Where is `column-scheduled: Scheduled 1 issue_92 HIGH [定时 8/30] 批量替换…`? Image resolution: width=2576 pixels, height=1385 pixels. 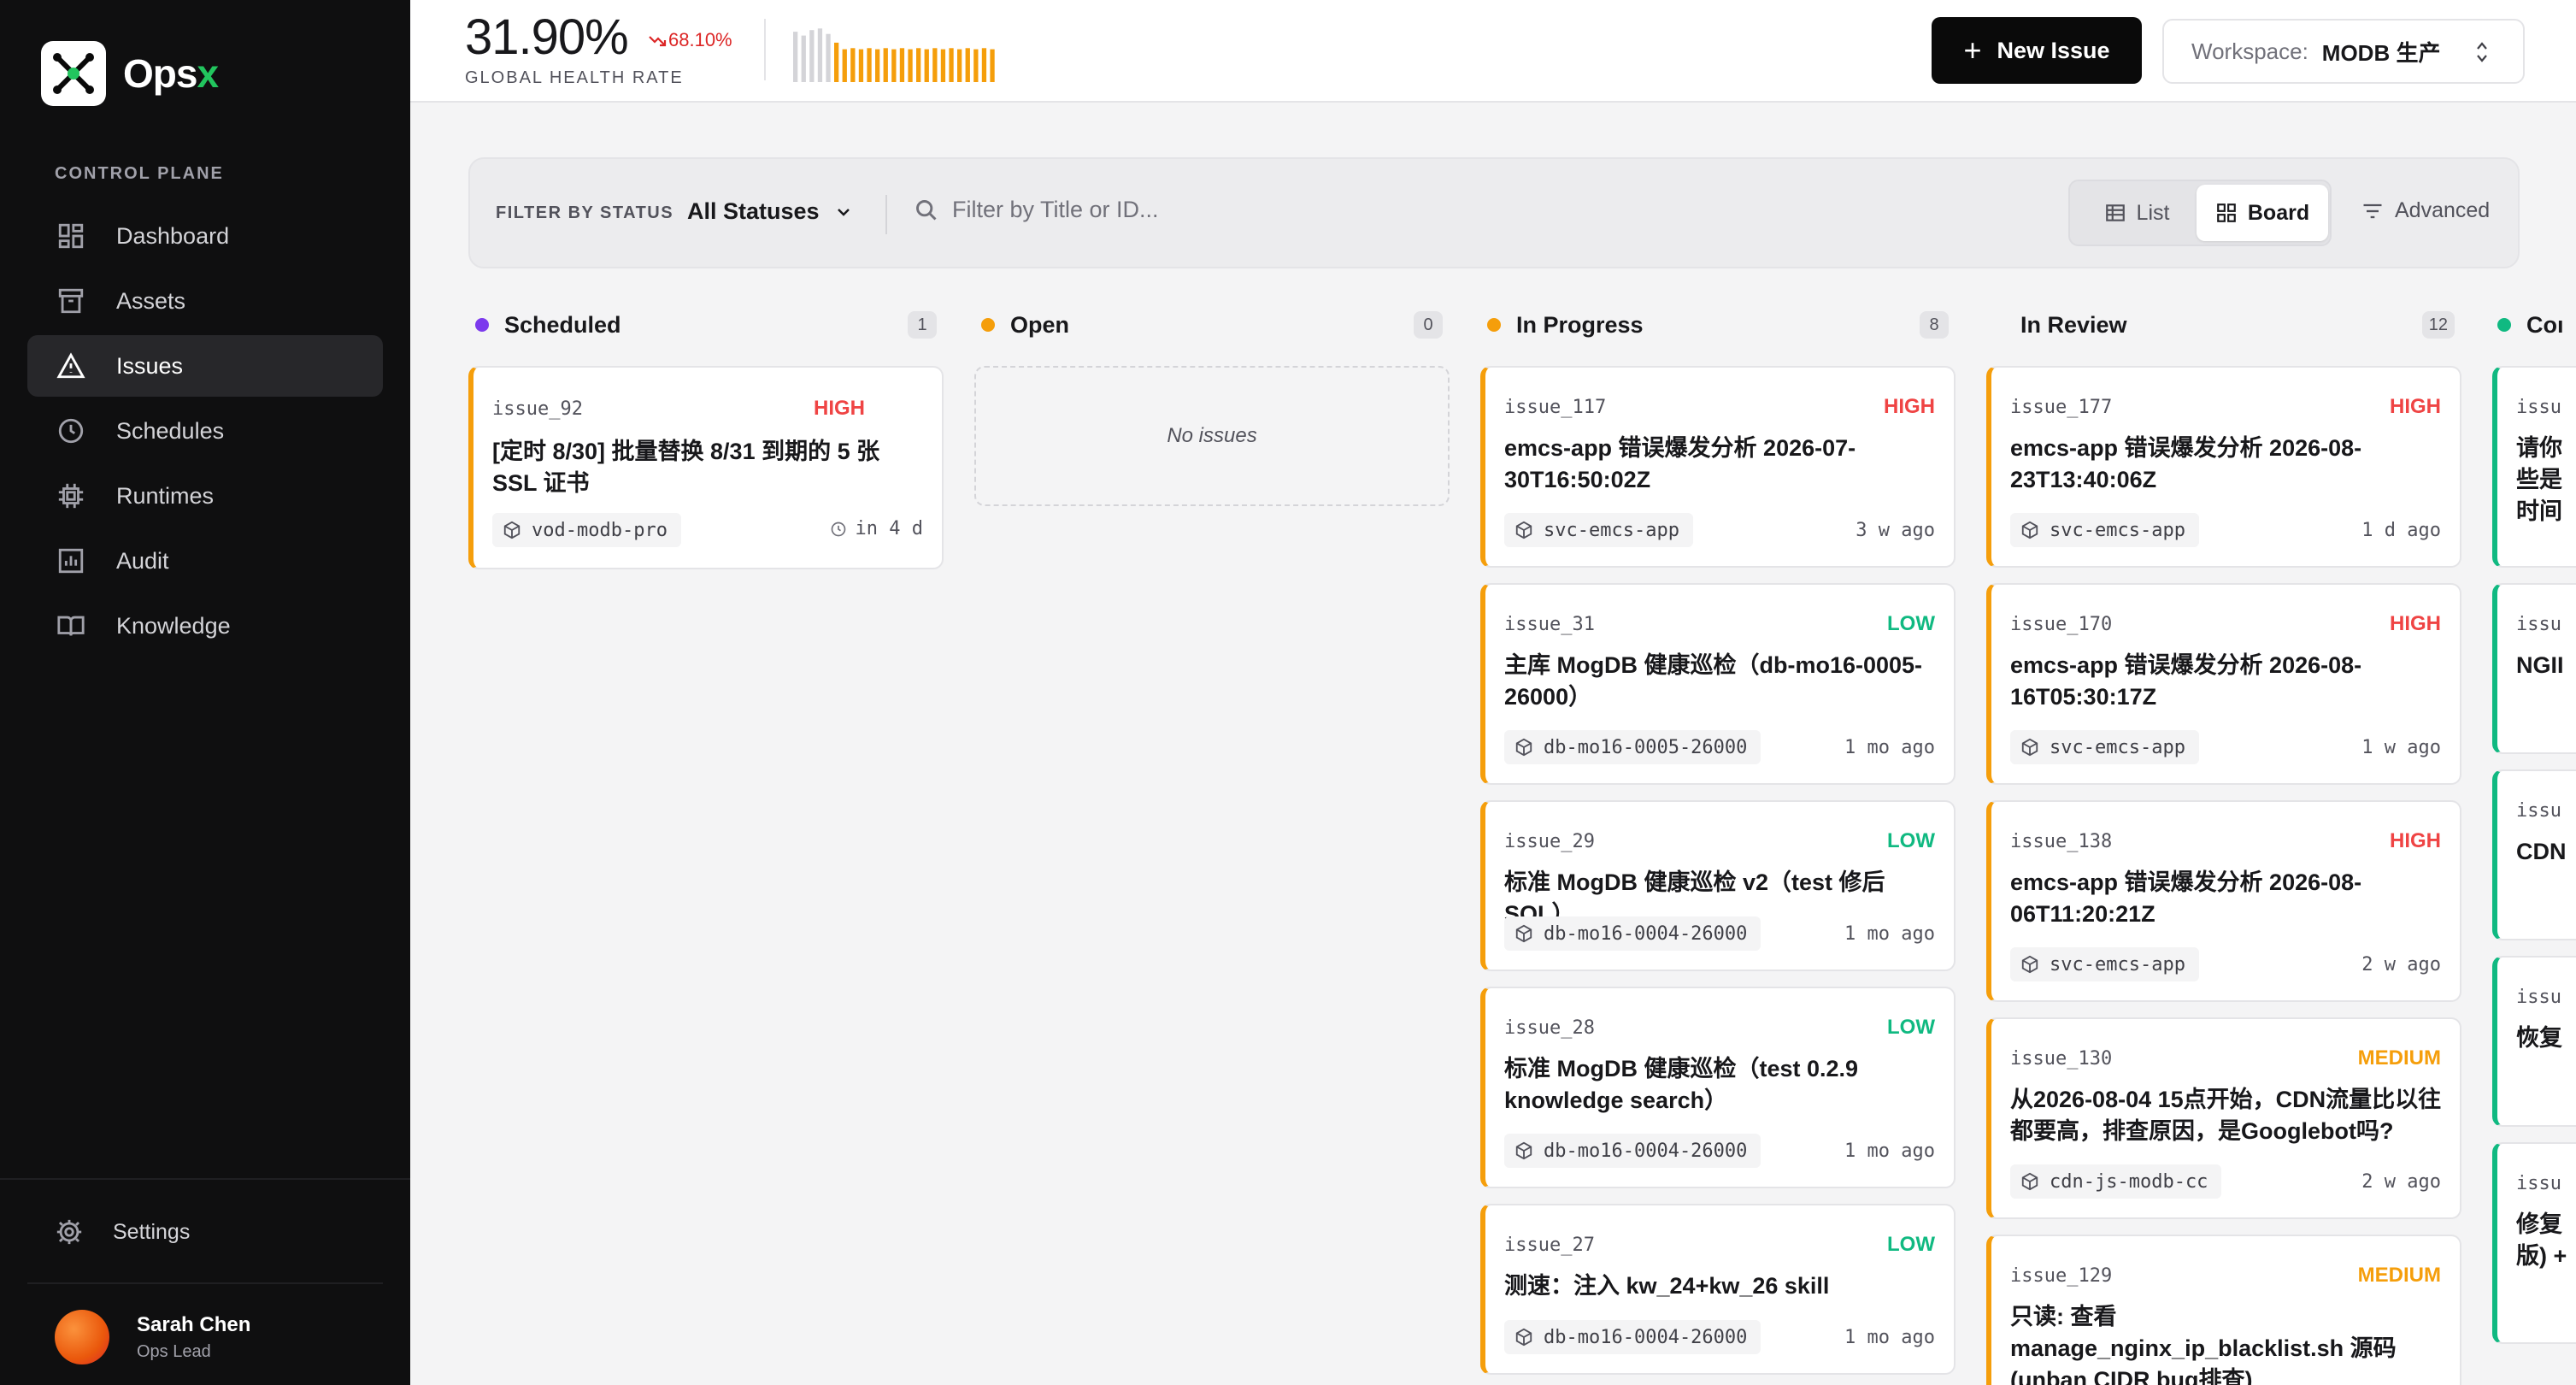 column-scheduled: Scheduled 1 issue_92 HIGH [定时 8/30] 批量替换… is located at coordinates (706, 435).